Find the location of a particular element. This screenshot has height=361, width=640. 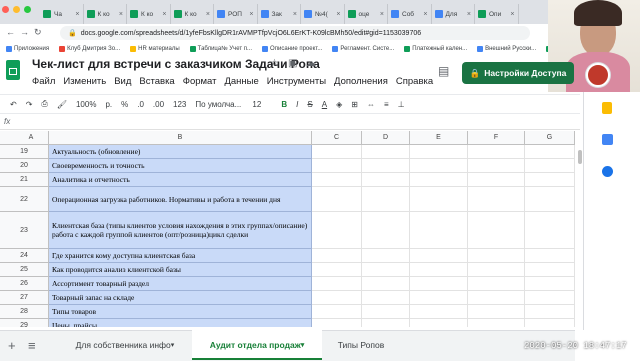

menu-item: Файл is located at coordinates (43, 81).